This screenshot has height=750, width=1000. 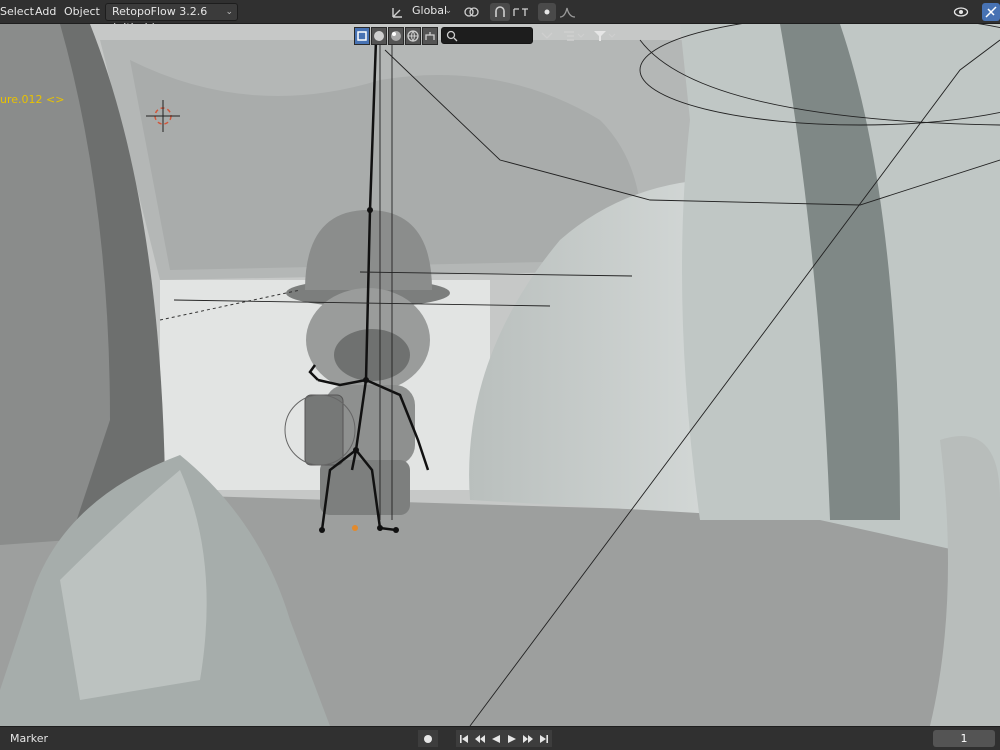 I want to click on search-input, so click(x=487, y=35).